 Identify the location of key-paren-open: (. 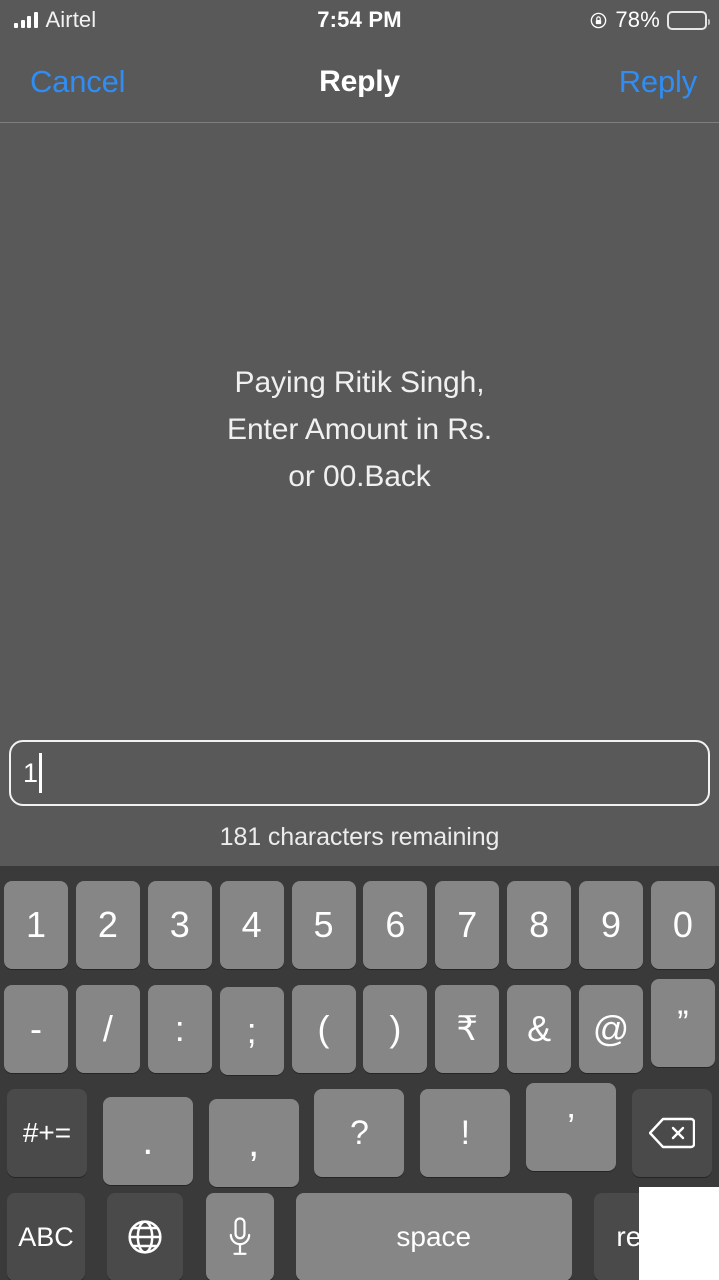
(323, 1029).